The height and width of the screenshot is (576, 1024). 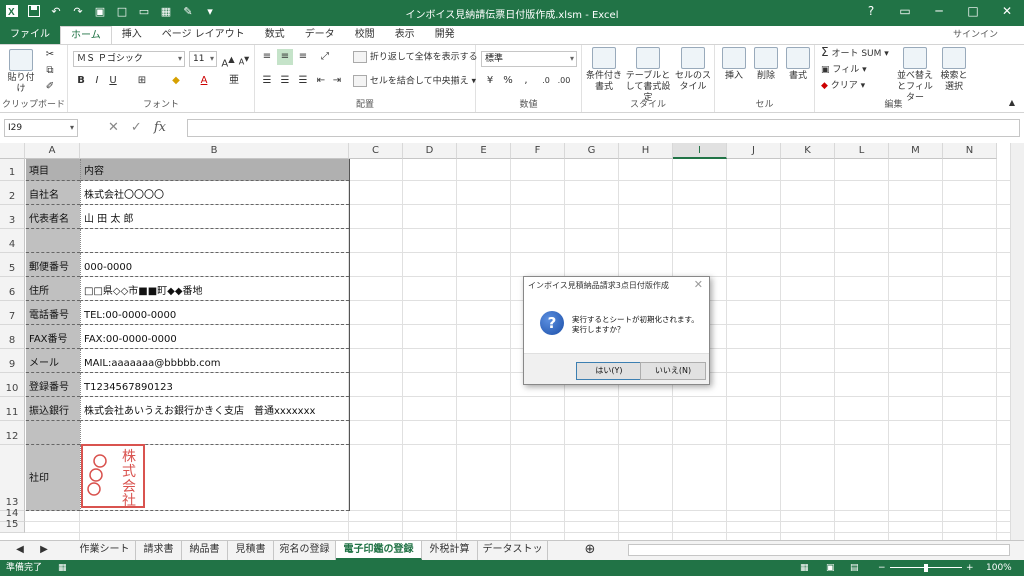 I want to click on column-header-i: I, so click(x=700, y=151).